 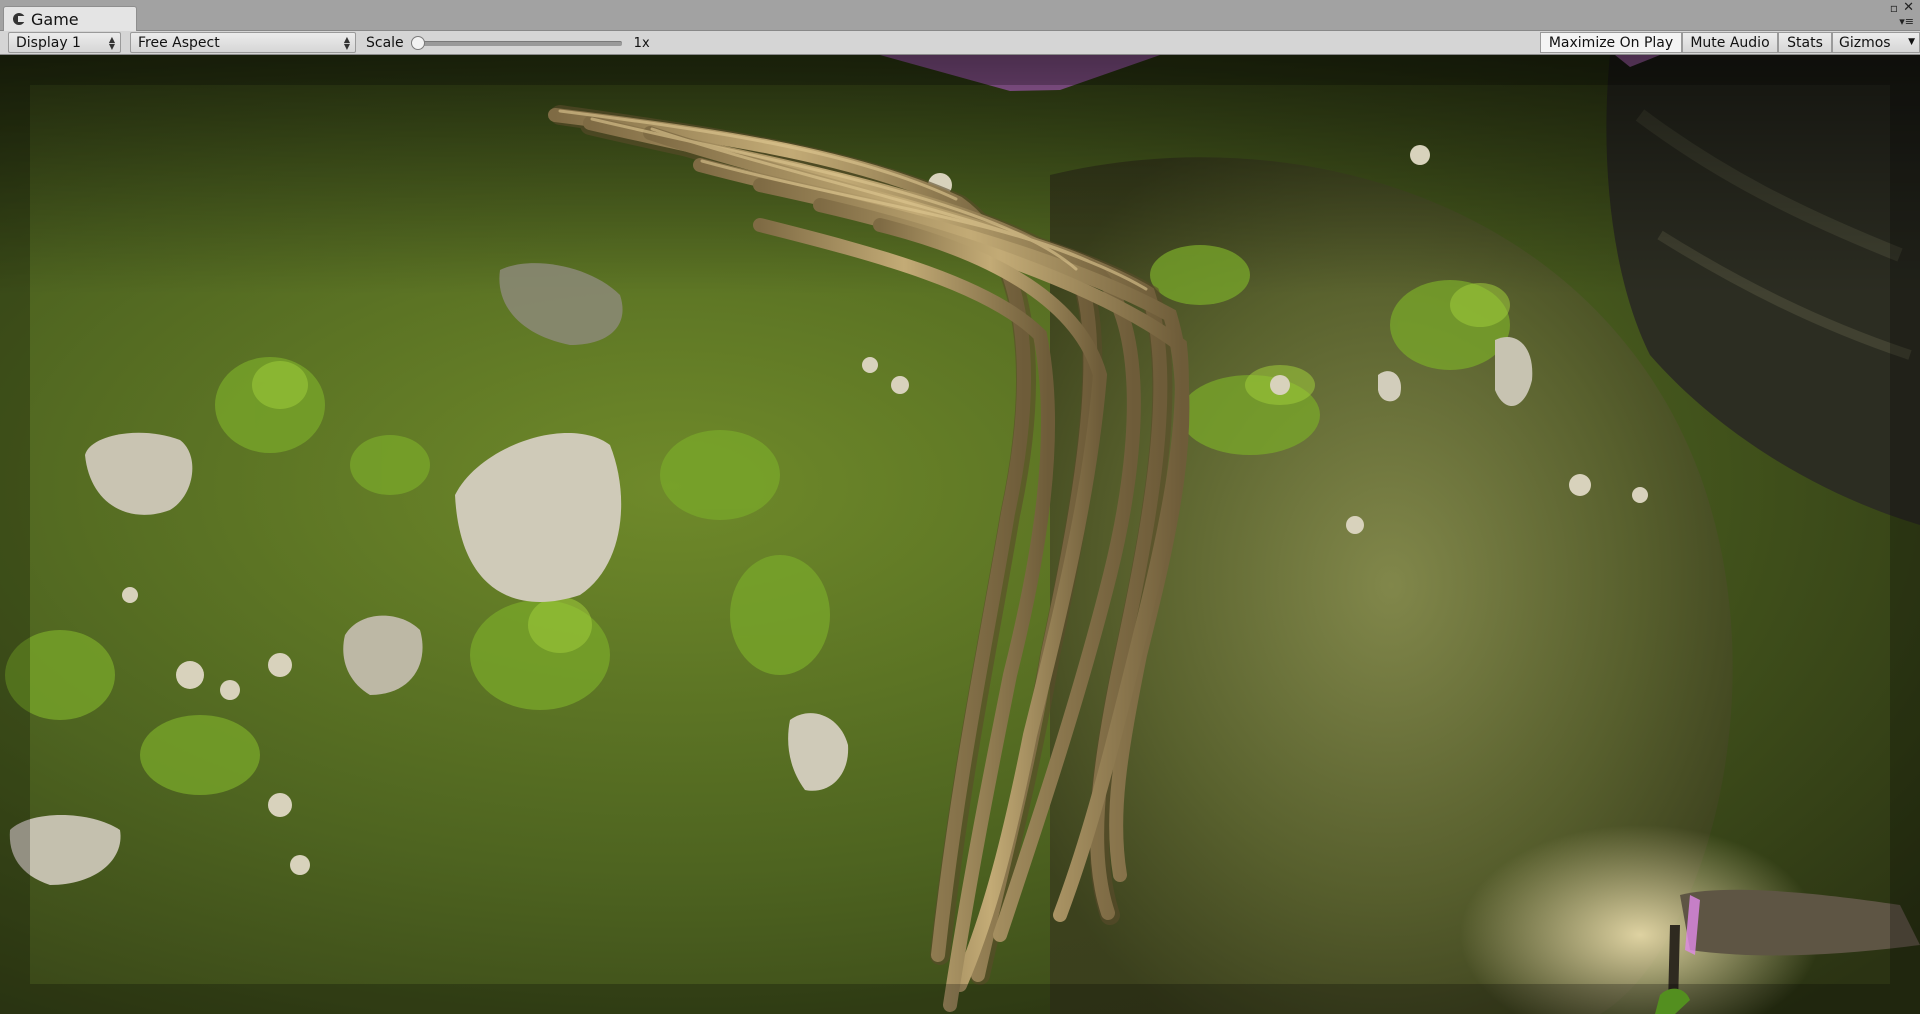 I want to click on game-controller-icon, so click(x=19, y=19).